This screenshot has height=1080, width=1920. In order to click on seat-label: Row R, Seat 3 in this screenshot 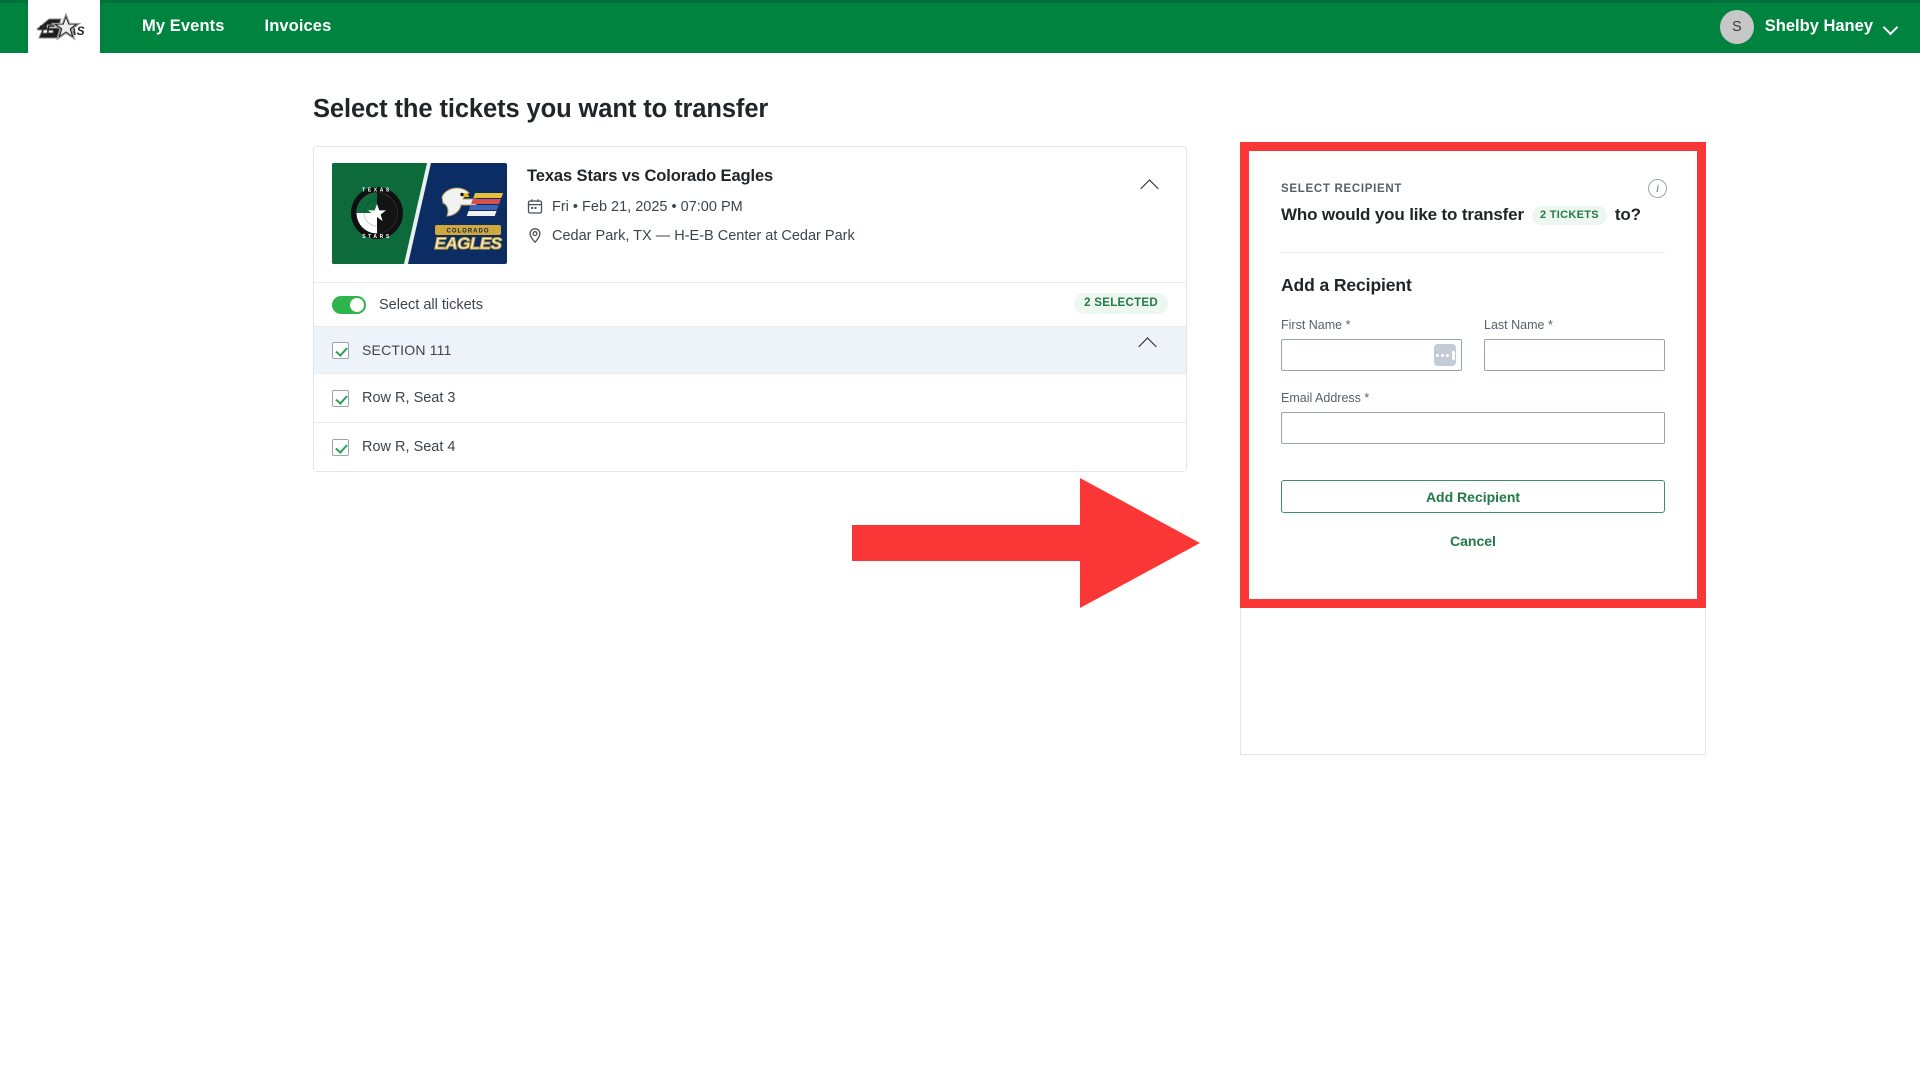, I will do `click(409, 398)`.